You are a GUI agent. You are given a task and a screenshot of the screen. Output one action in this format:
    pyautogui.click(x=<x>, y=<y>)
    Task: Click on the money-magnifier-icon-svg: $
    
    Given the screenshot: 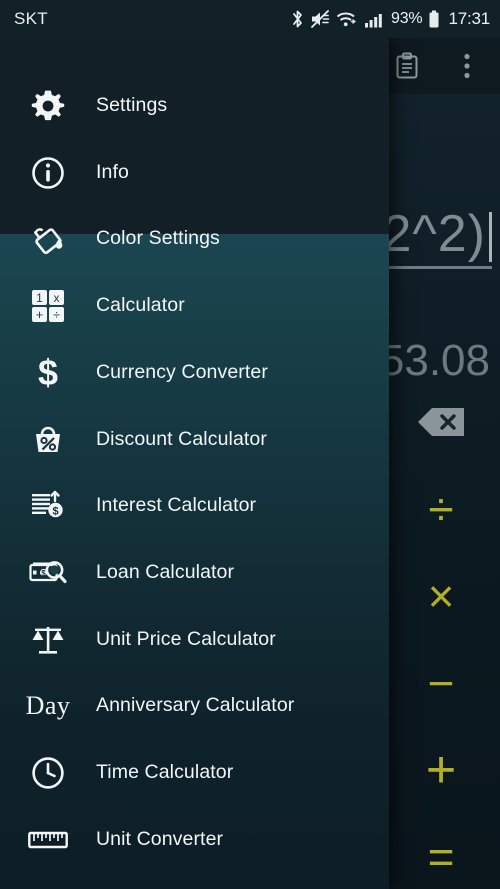 What is the action you would take?
    pyautogui.click(x=48, y=571)
    